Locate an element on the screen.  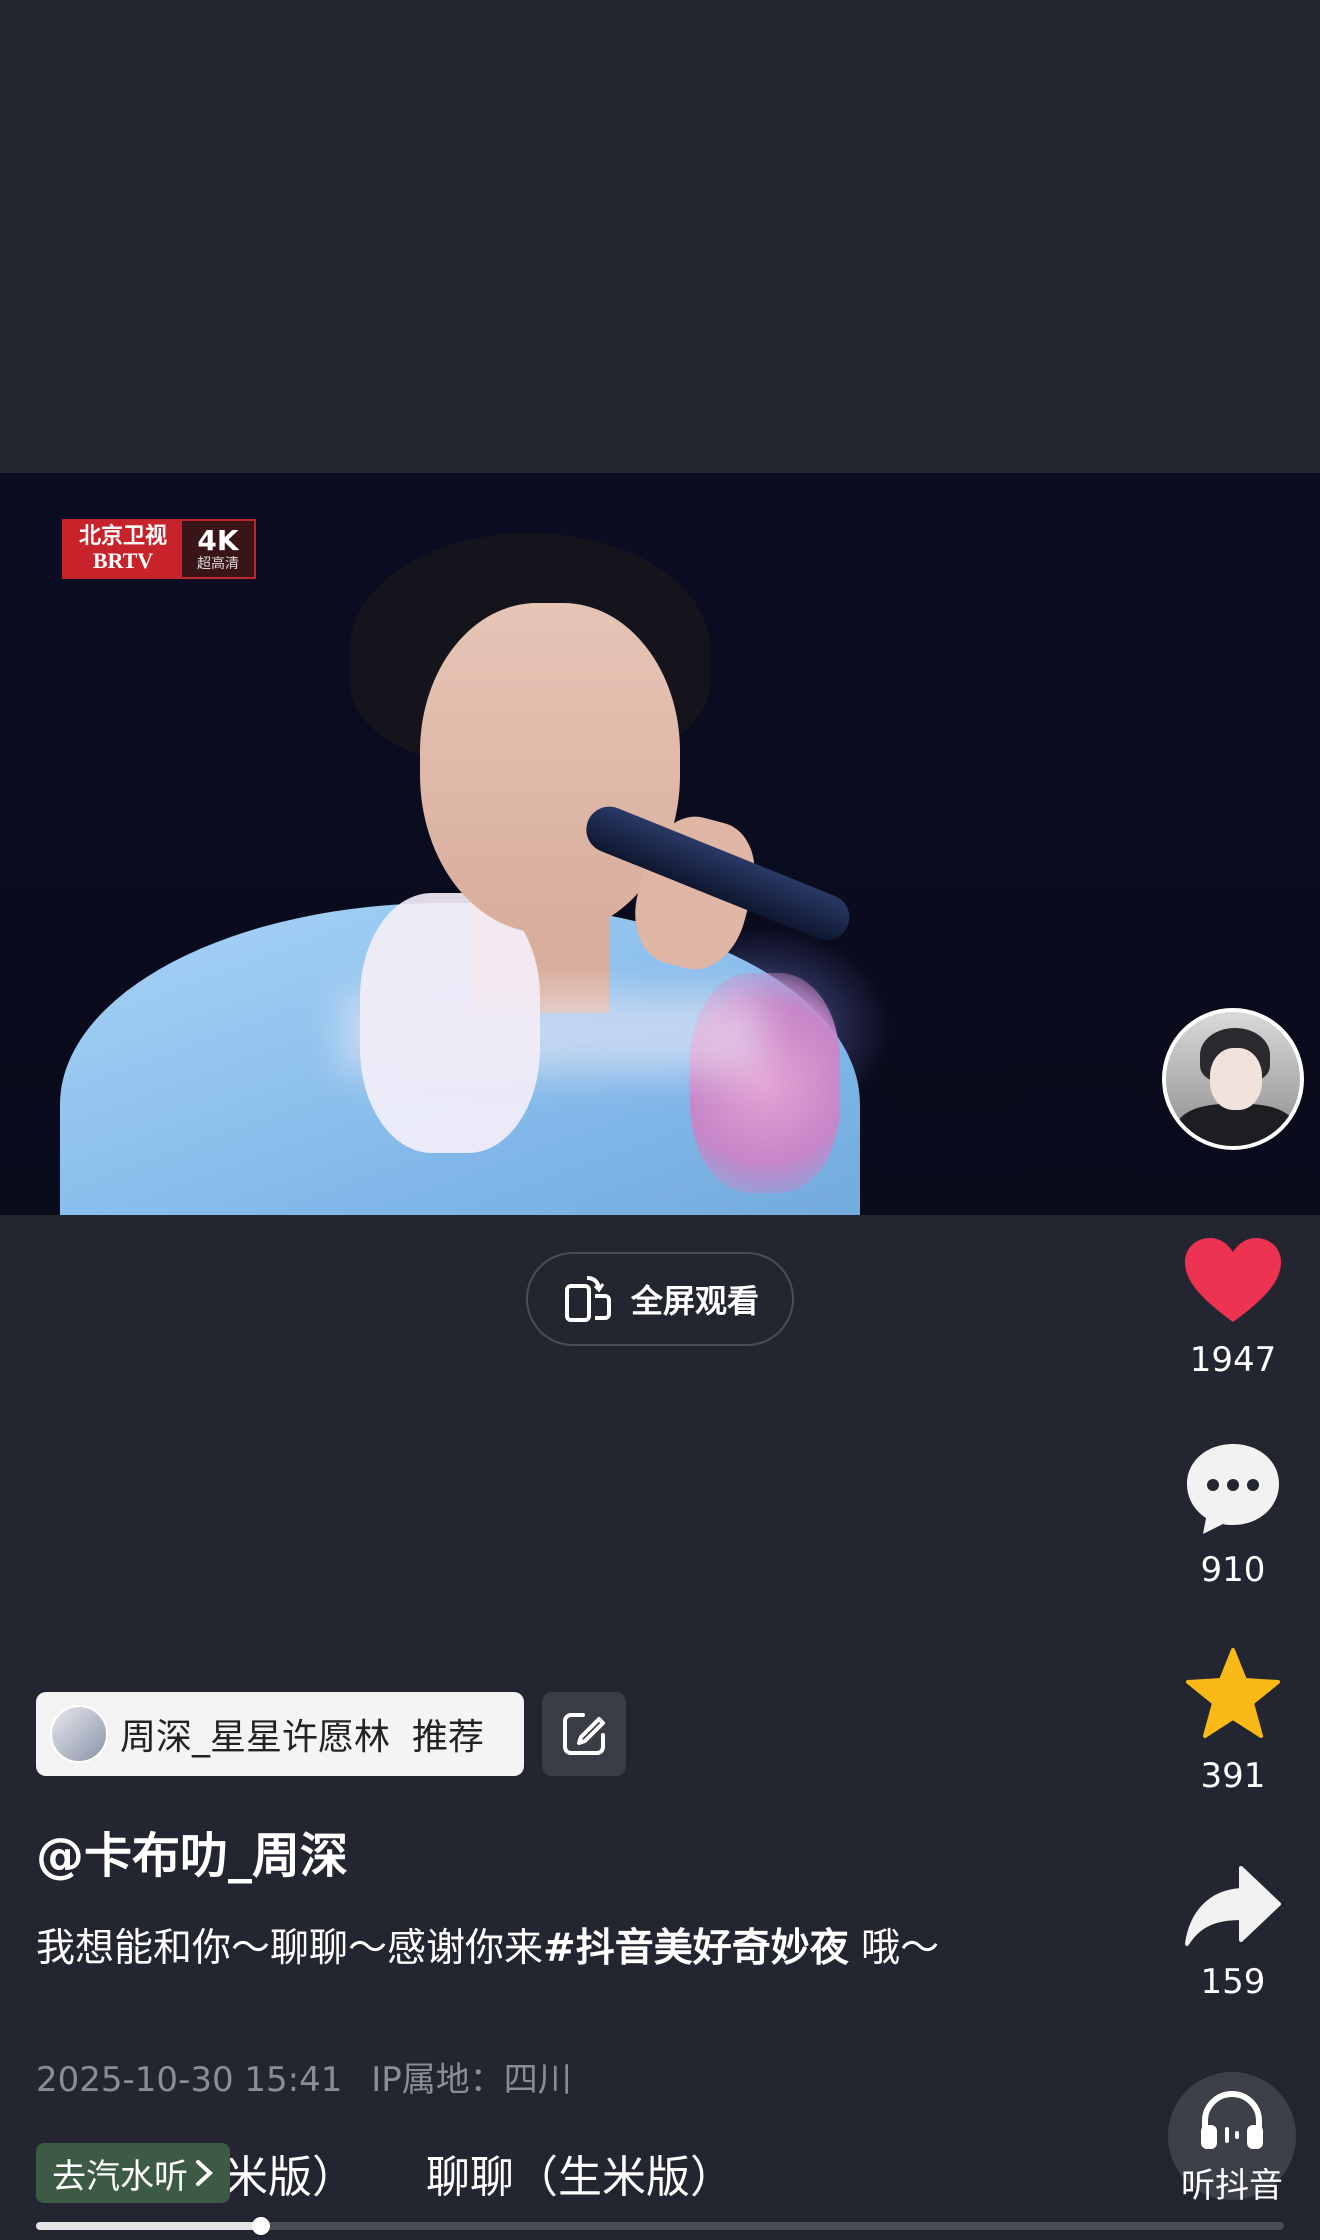
comment-count: 910 is located at coordinates (1233, 1570).